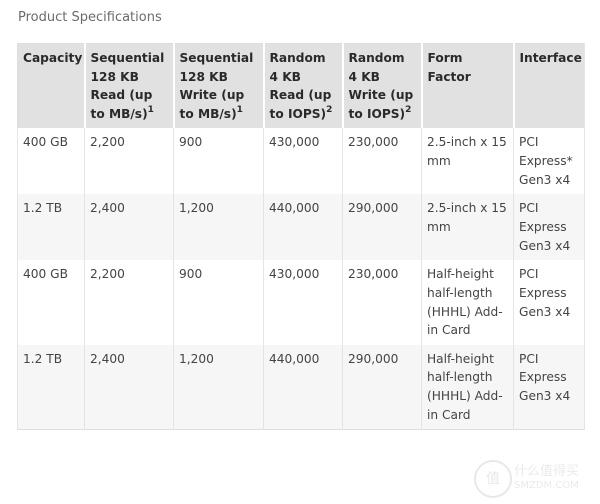  What do you see at coordinates (51, 86) in the screenshot?
I see `header-capacity: Capacity` at bounding box center [51, 86].